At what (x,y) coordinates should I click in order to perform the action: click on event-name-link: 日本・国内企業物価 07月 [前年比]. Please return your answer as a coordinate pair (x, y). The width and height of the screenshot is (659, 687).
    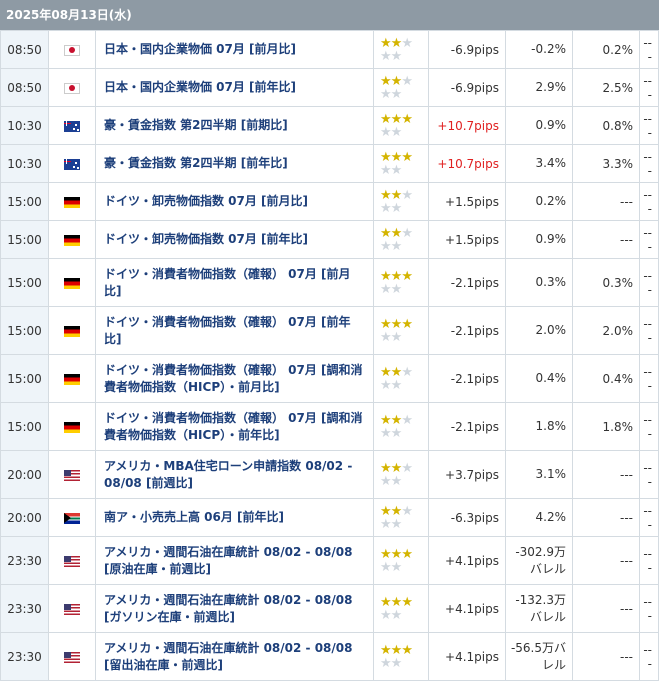
    Looking at the image, I should click on (200, 87).